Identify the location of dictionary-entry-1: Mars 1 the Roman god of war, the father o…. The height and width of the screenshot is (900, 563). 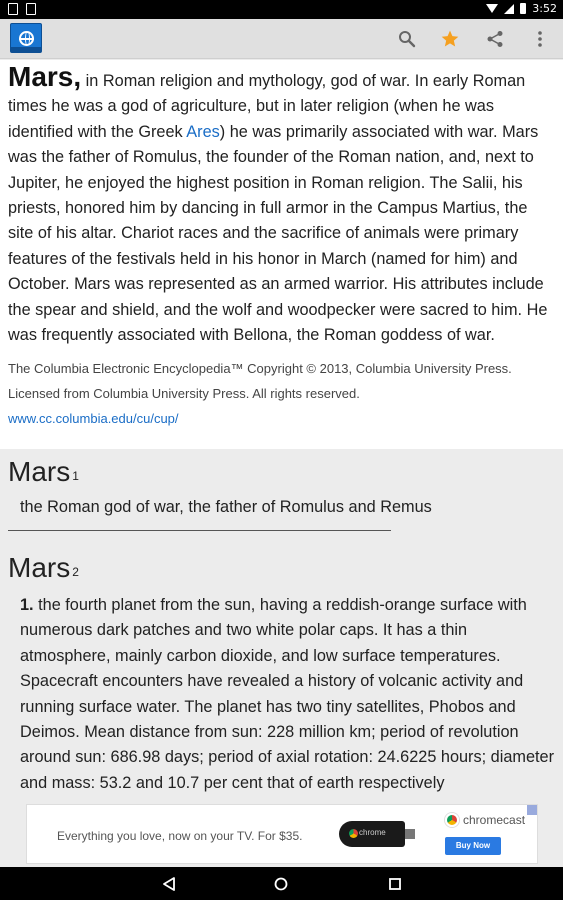
(281, 494).